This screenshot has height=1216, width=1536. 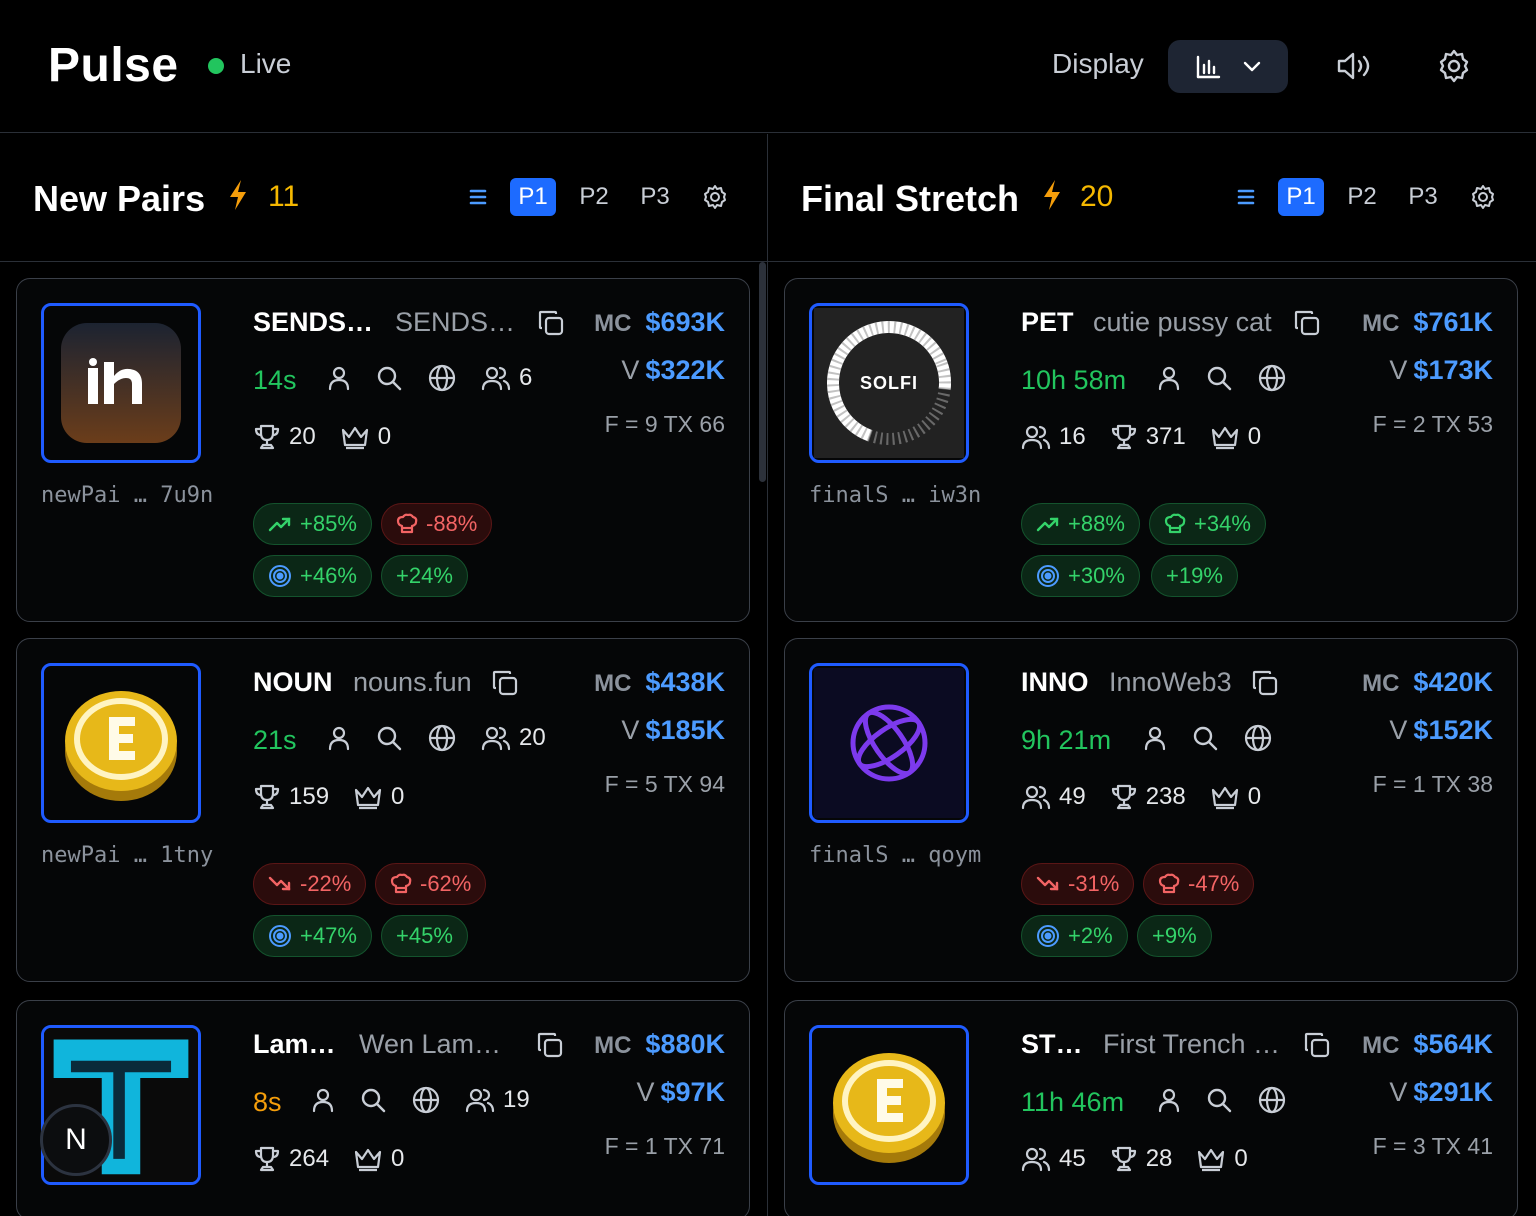 I want to click on fee-tx-count: F = 1 TX 38, so click(x=1432, y=784).